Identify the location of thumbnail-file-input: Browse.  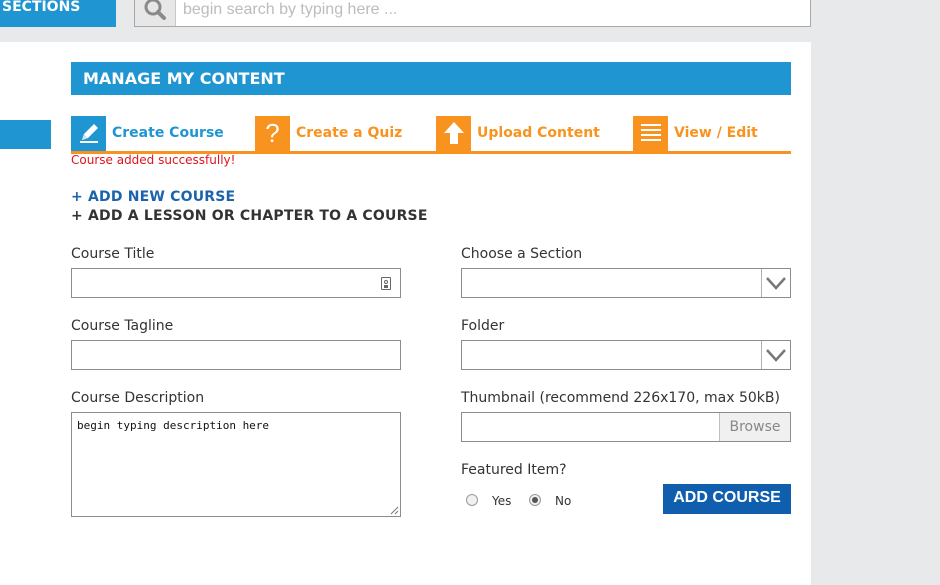
(626, 427).